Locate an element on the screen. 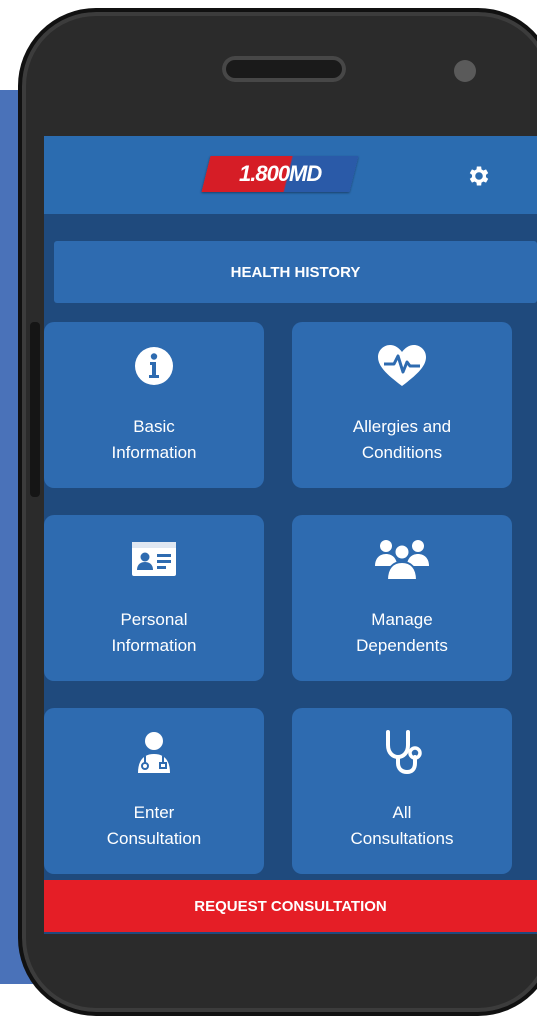 The height and width of the screenshot is (1016, 537). tile-label: Enter Consultation is located at coordinates (154, 825).